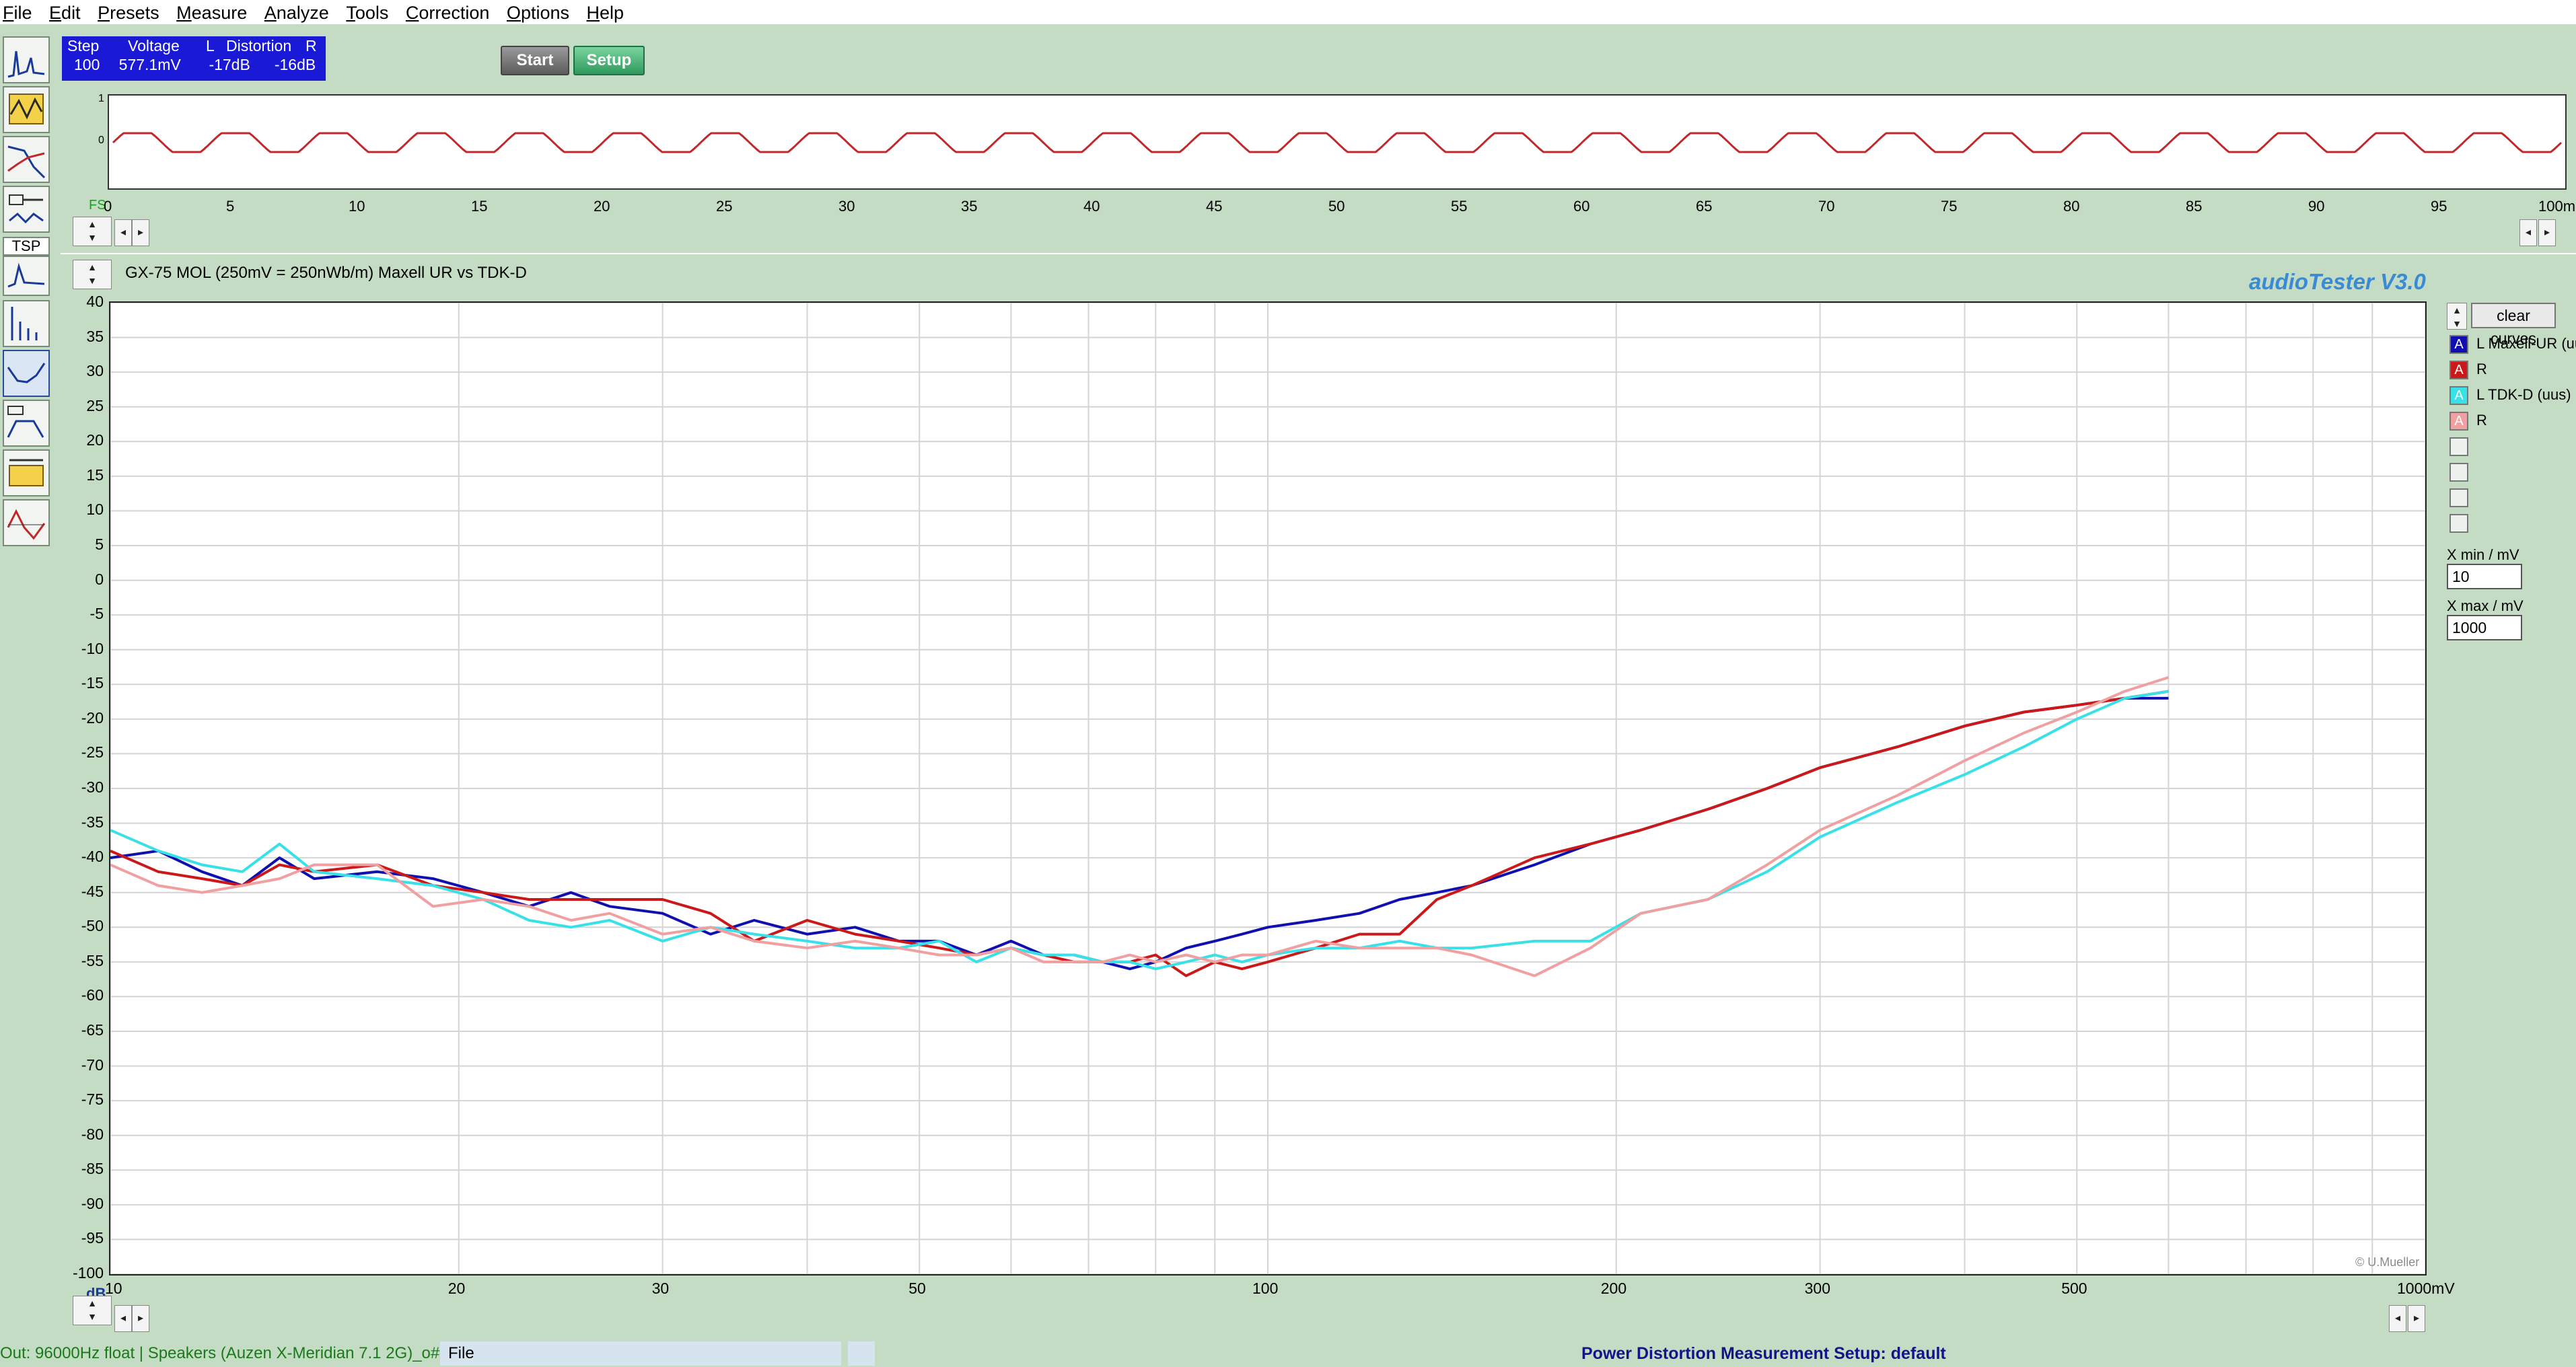 The height and width of the screenshot is (1367, 2576). I want to click on graph-scroll-left: ◂, so click(123, 1319).